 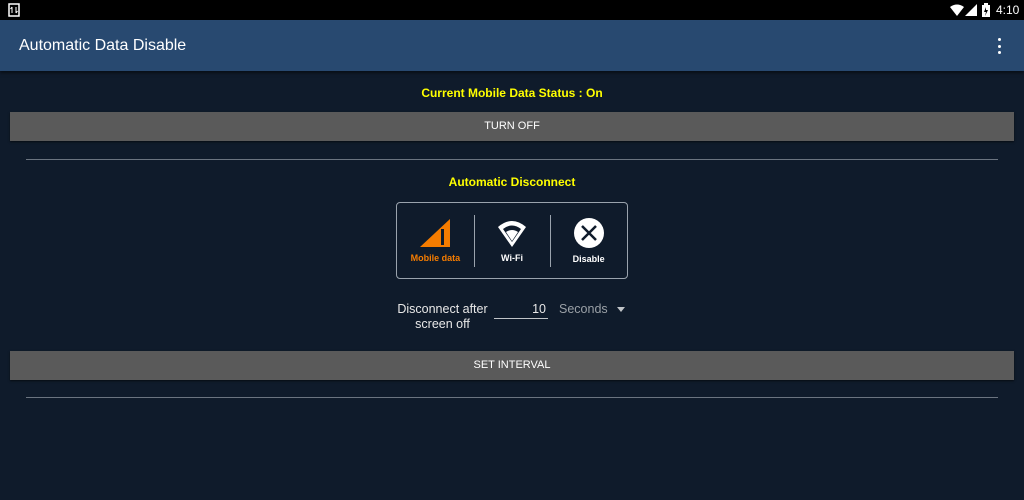 What do you see at coordinates (971, 10) in the screenshot?
I see `signal-status-icon` at bounding box center [971, 10].